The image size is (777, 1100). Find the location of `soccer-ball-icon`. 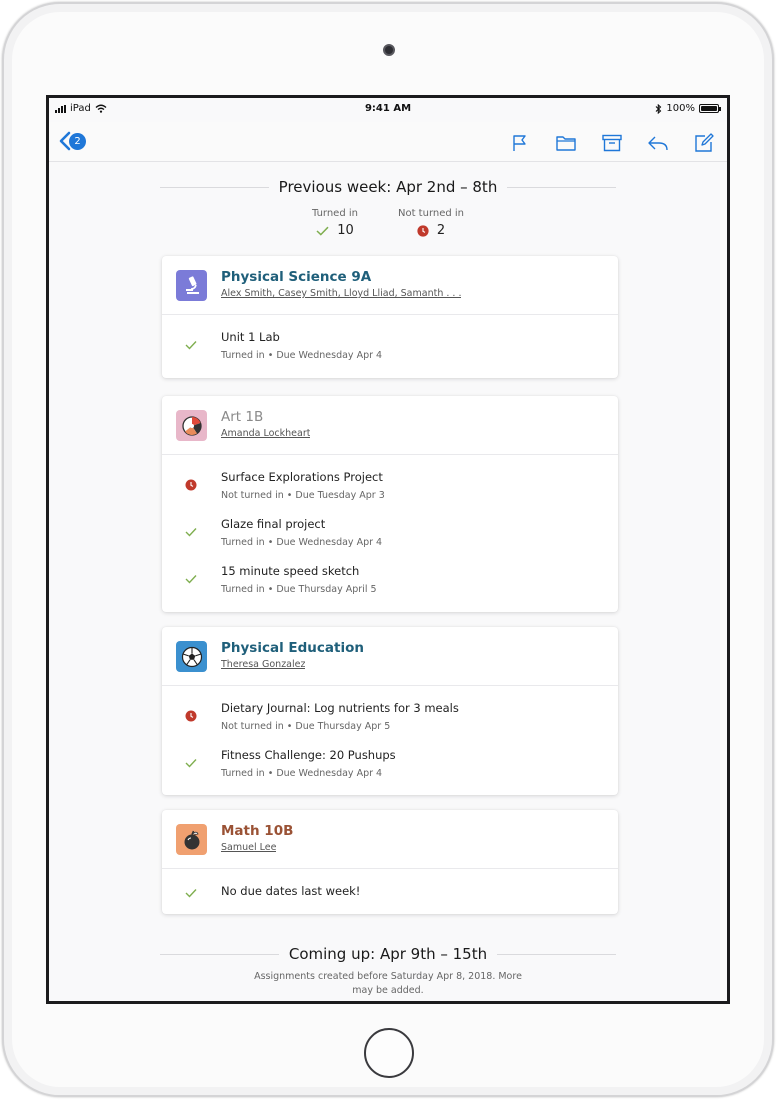

soccer-ball-icon is located at coordinates (191, 656).